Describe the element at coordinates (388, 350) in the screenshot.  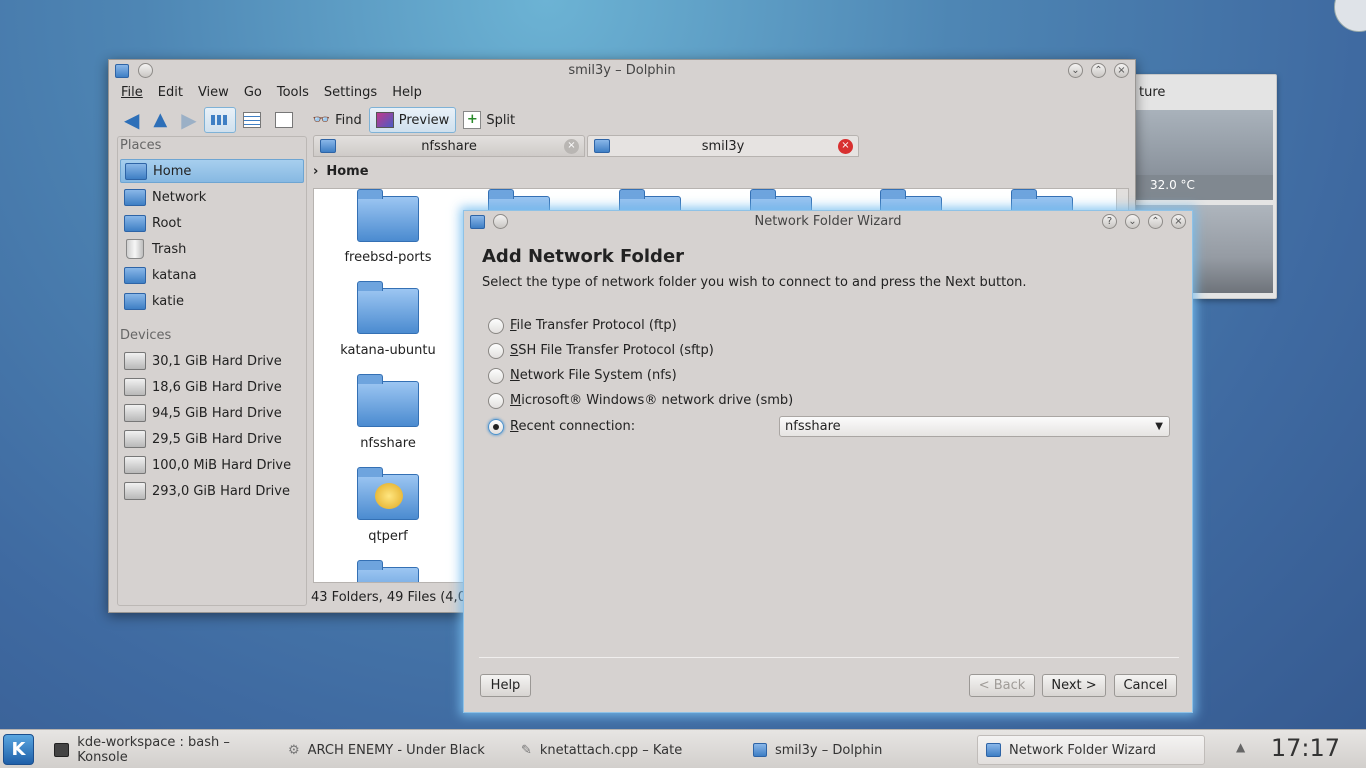
I see `folder-label: katana-ubuntu` at that location.